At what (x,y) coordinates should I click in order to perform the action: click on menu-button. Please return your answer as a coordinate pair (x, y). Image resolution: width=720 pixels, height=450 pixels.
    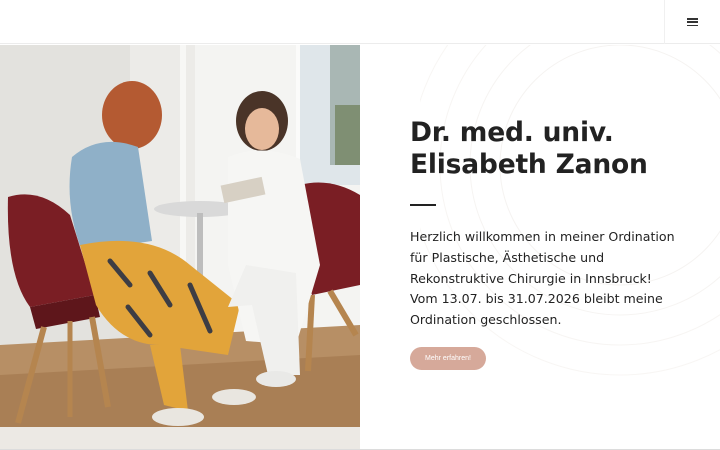
    Looking at the image, I should click on (692, 22).